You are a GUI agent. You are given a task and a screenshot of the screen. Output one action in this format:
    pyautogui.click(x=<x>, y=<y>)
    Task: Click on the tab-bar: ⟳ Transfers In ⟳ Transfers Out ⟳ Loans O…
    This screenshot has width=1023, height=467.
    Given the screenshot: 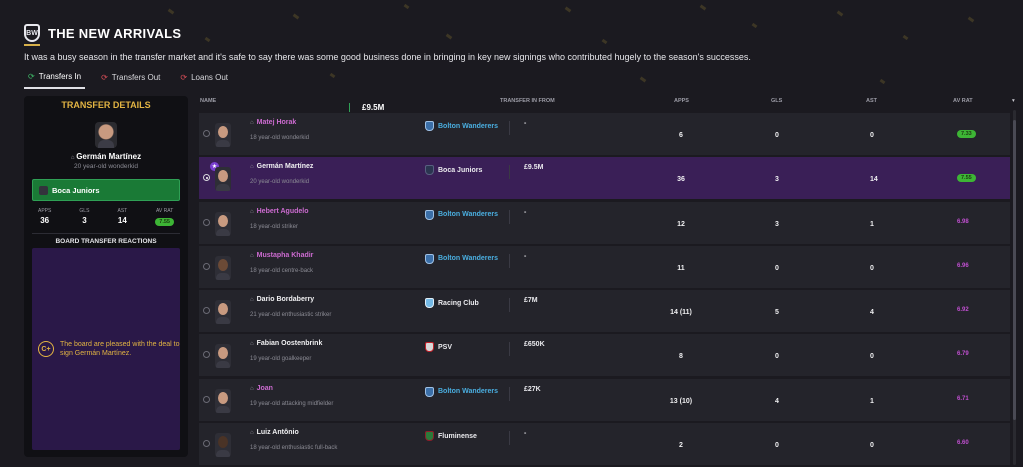 What is the action you would take?
    pyautogui.click(x=128, y=79)
    